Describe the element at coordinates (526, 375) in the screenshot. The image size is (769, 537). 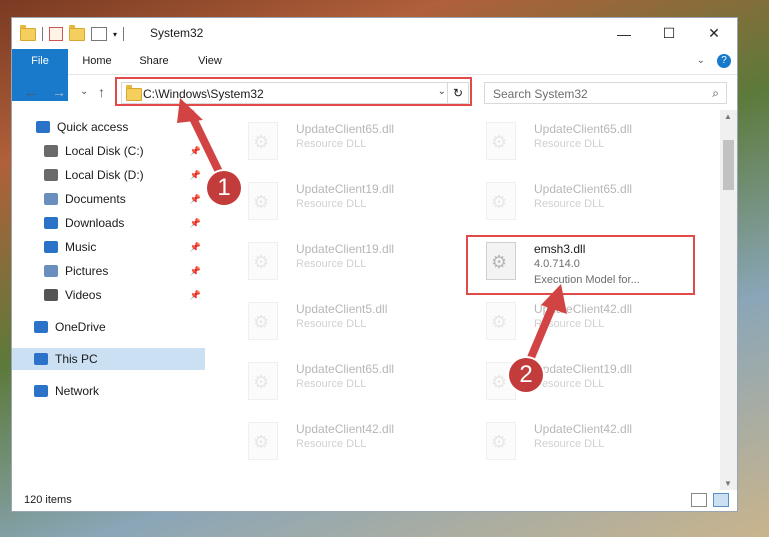
I see `badge-2: 2` at that location.